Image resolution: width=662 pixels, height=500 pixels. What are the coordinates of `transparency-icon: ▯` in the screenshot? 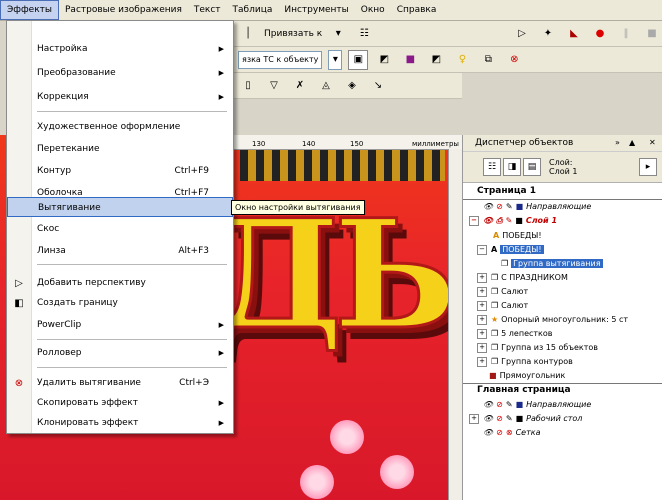 It's located at (248, 86).